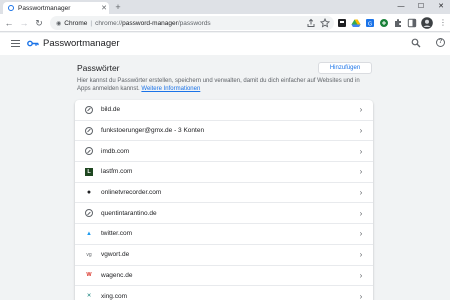 This screenshot has height=300, width=450. Describe the element at coordinates (118, 7) in the screenshot. I see `new-tab-button: +` at that location.